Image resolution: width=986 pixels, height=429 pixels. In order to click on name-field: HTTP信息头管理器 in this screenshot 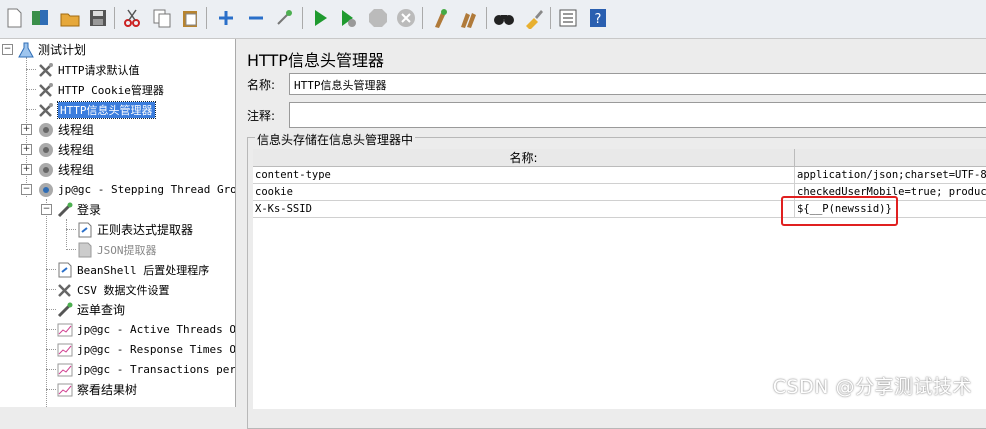, I will do `click(637, 84)`.